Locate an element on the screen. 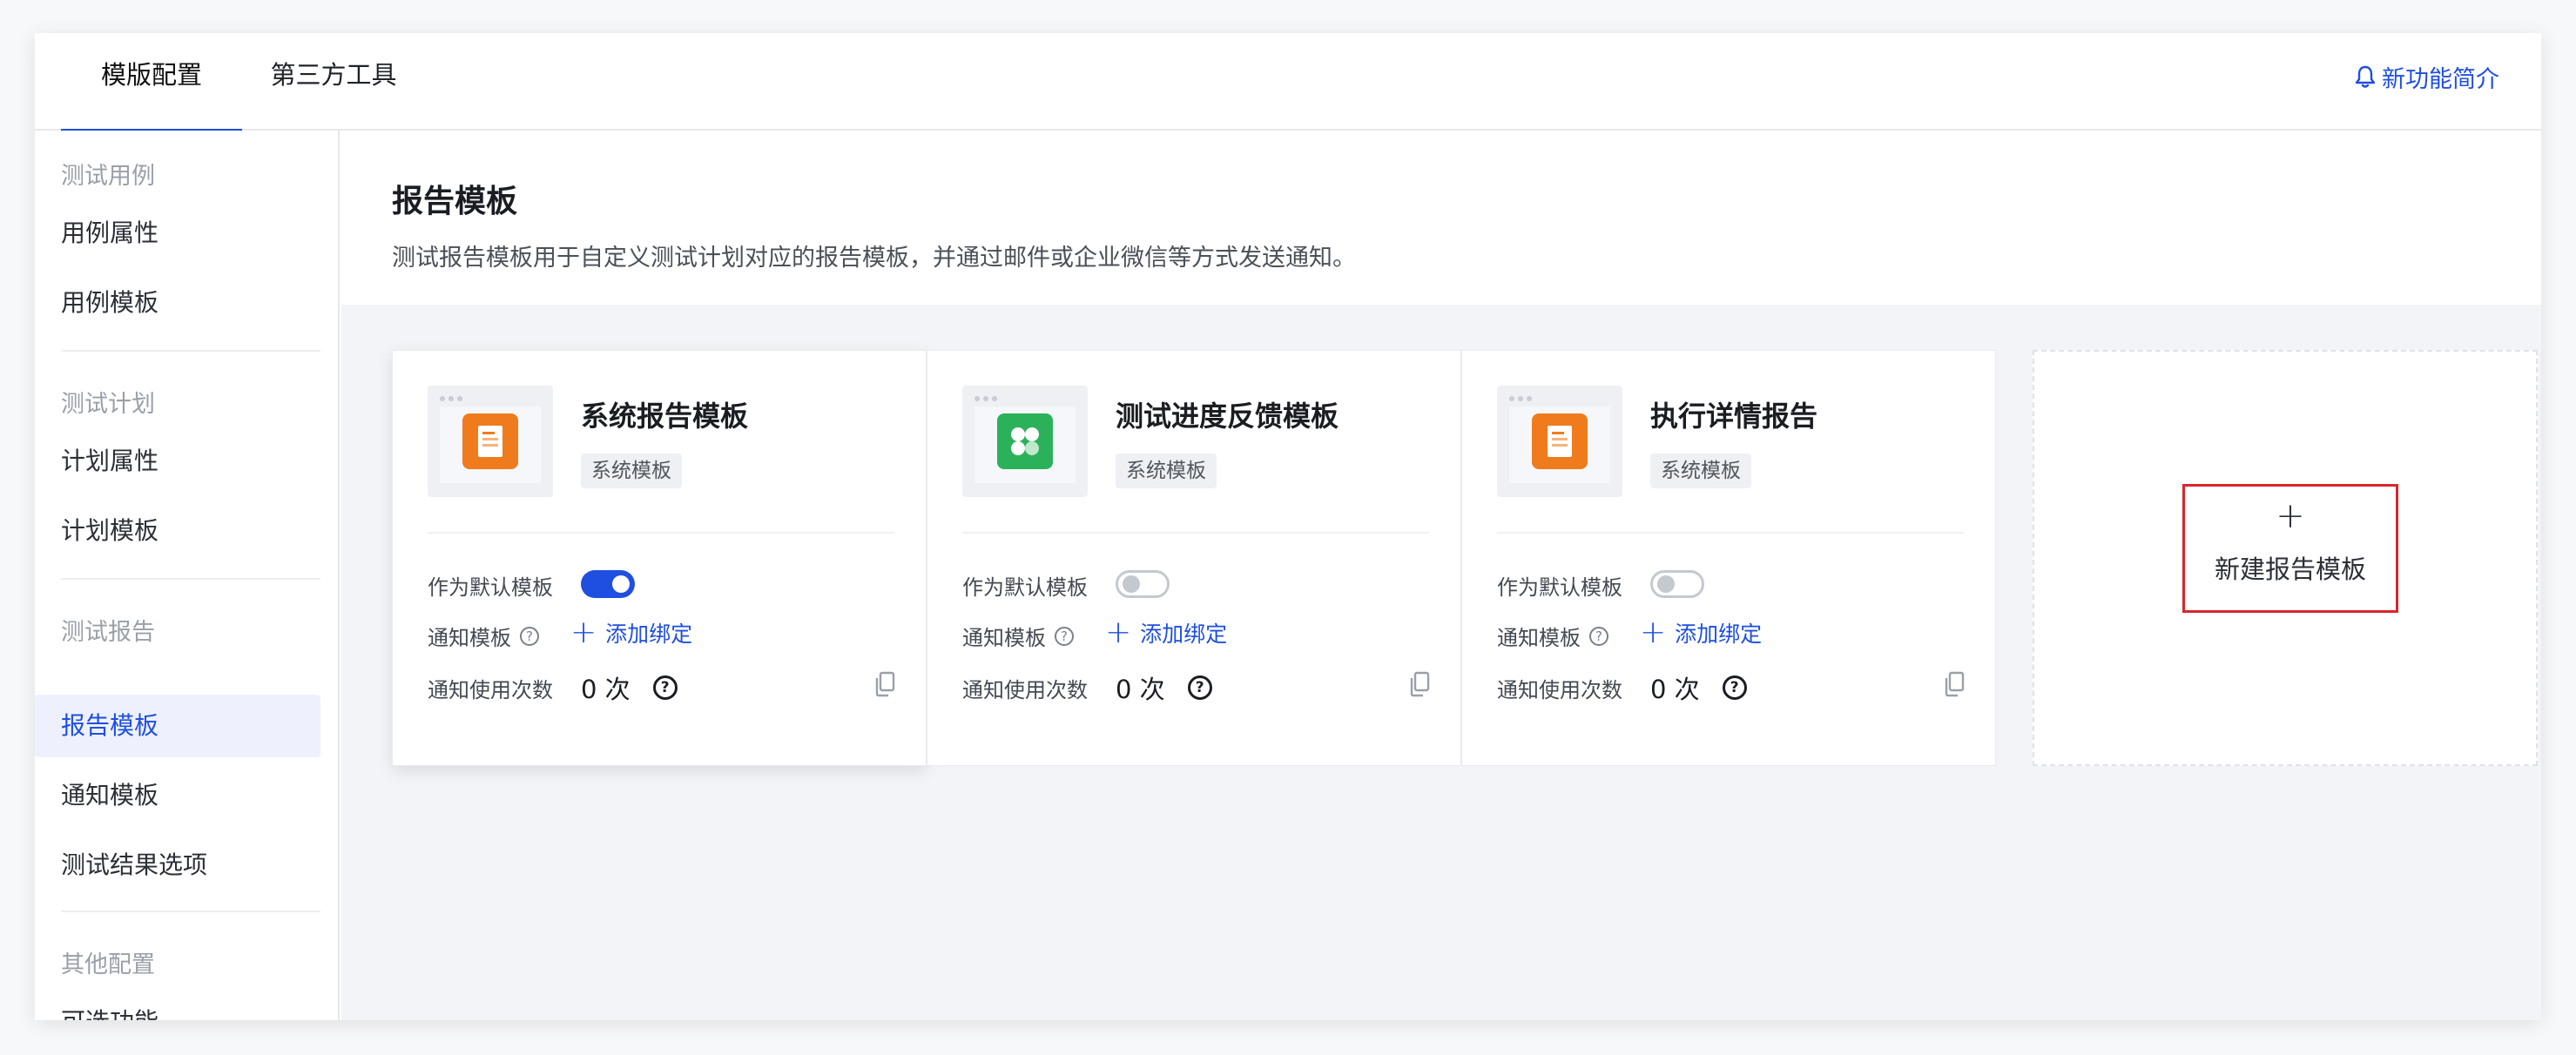 Image resolution: width=2576 pixels, height=1055 pixels. clover-icon is located at coordinates (1025, 441).